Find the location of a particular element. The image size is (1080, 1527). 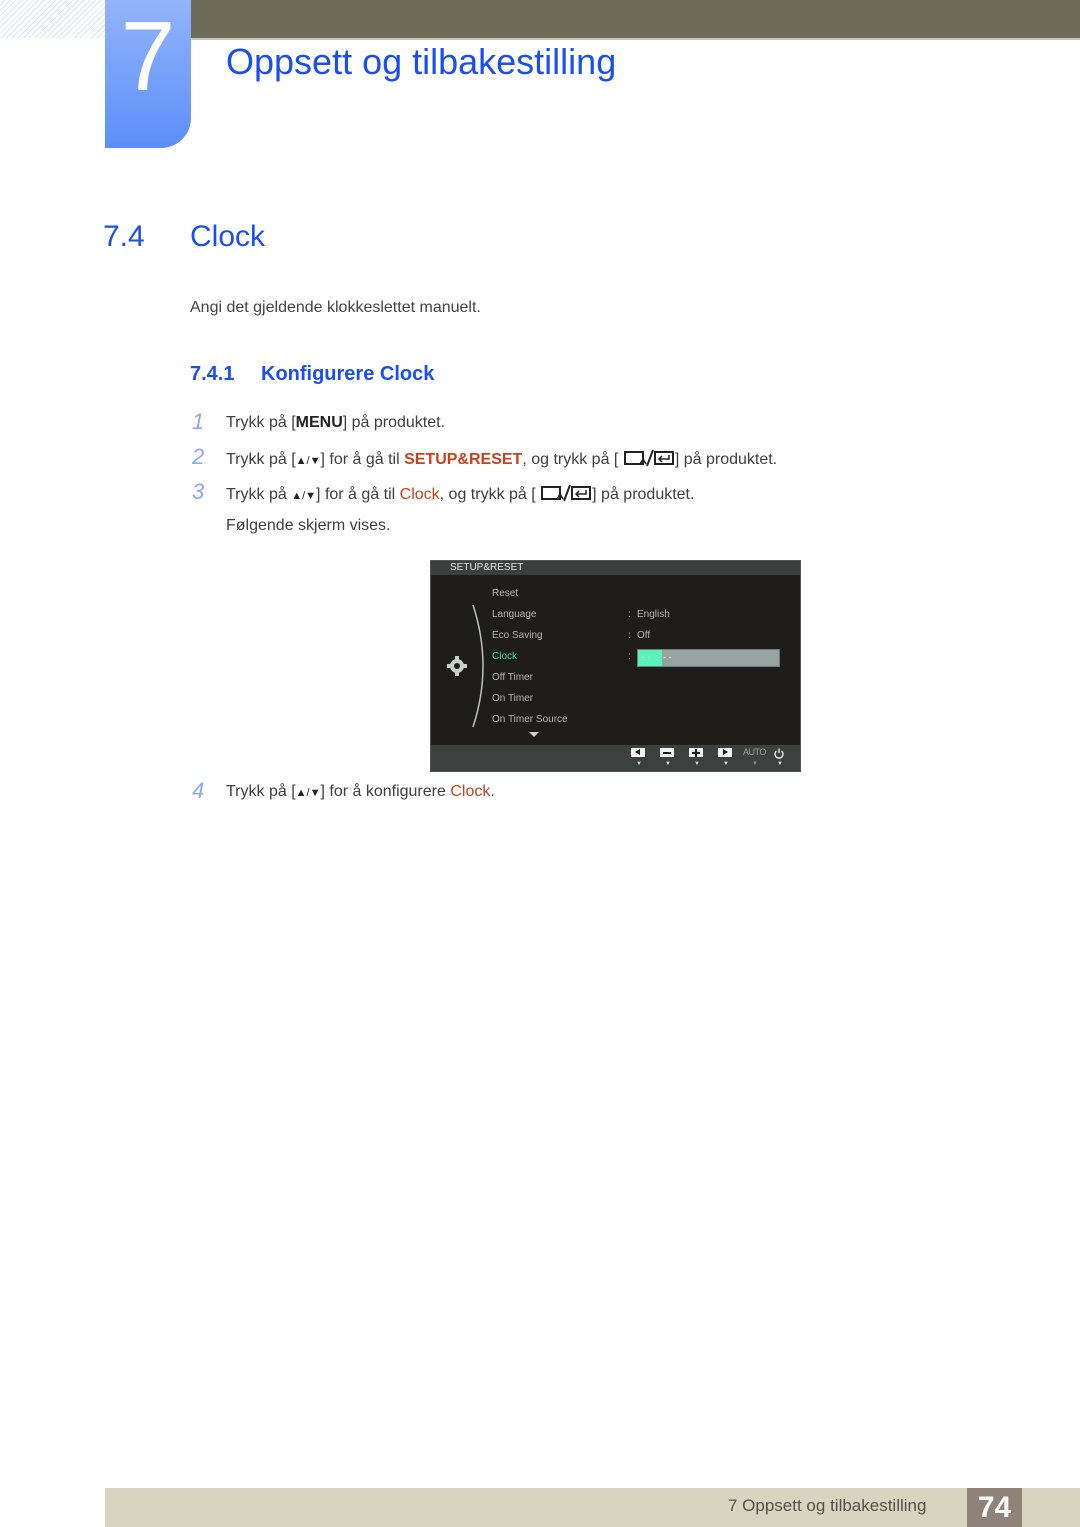

step-number: 4 is located at coordinates (198, 790).